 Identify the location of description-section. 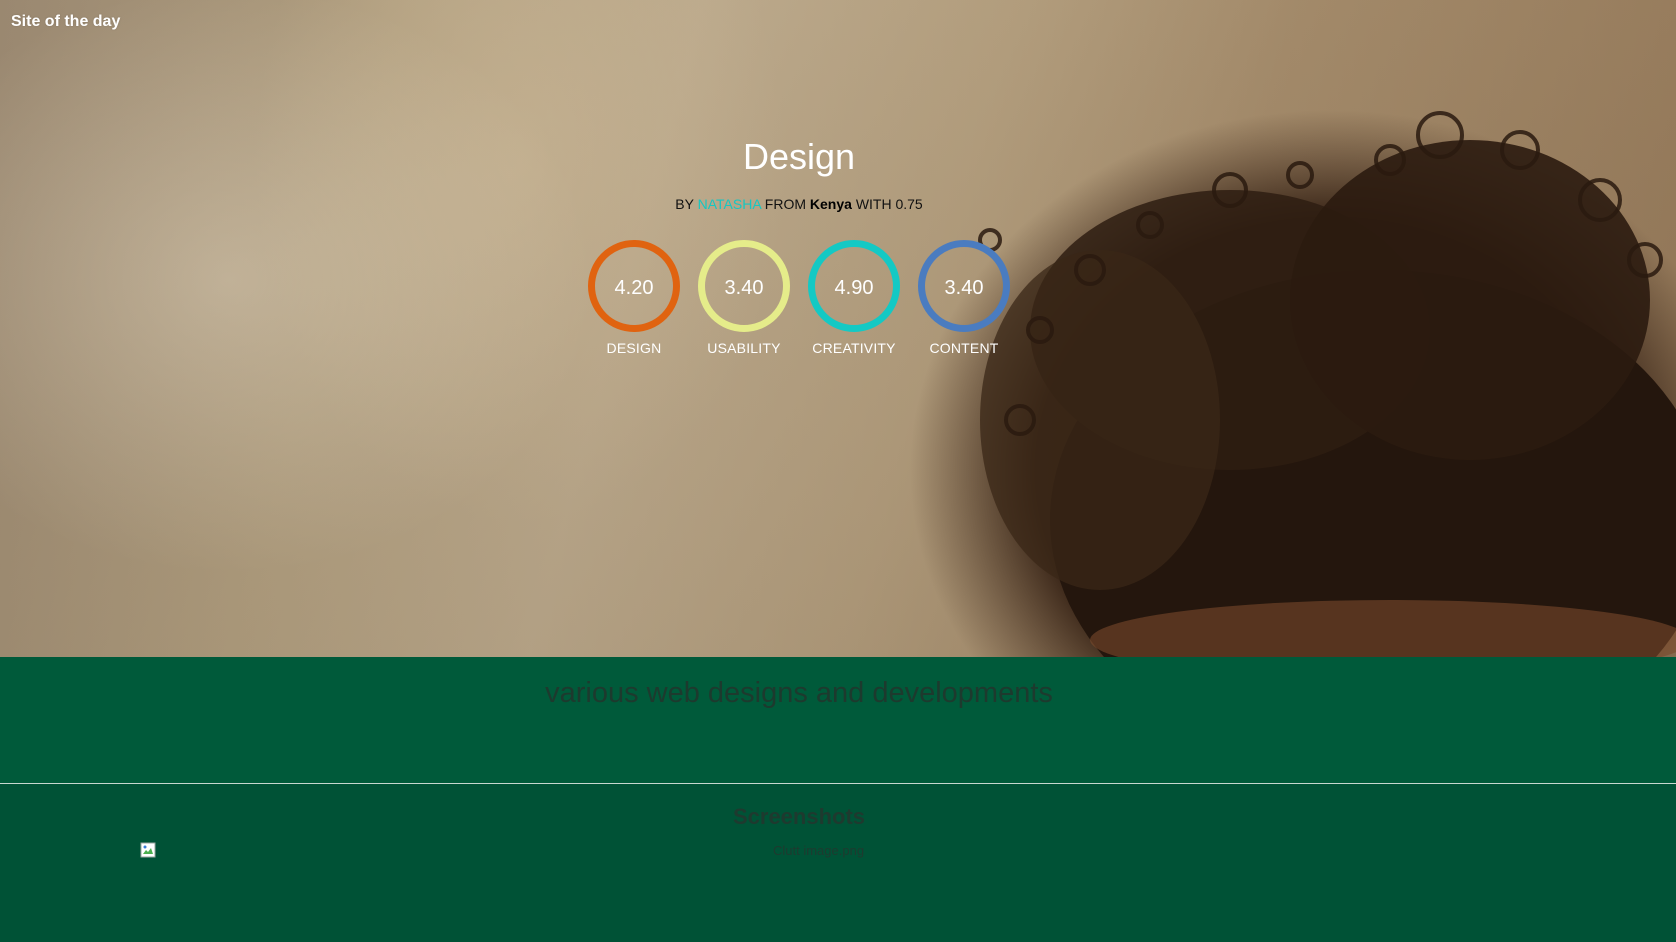
(838, 720).